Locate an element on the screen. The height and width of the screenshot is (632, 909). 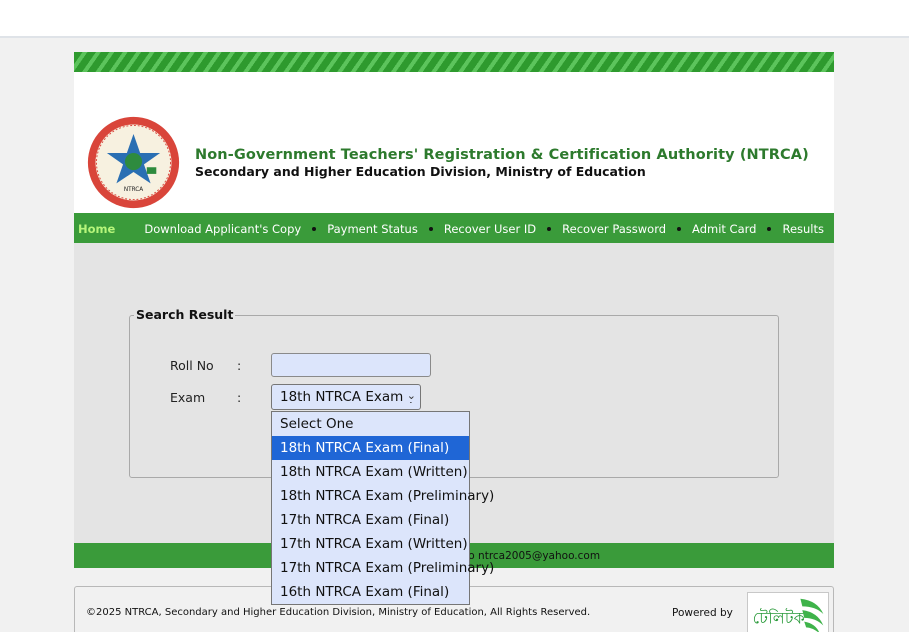
browser-top-bar is located at coordinates (454, 19).